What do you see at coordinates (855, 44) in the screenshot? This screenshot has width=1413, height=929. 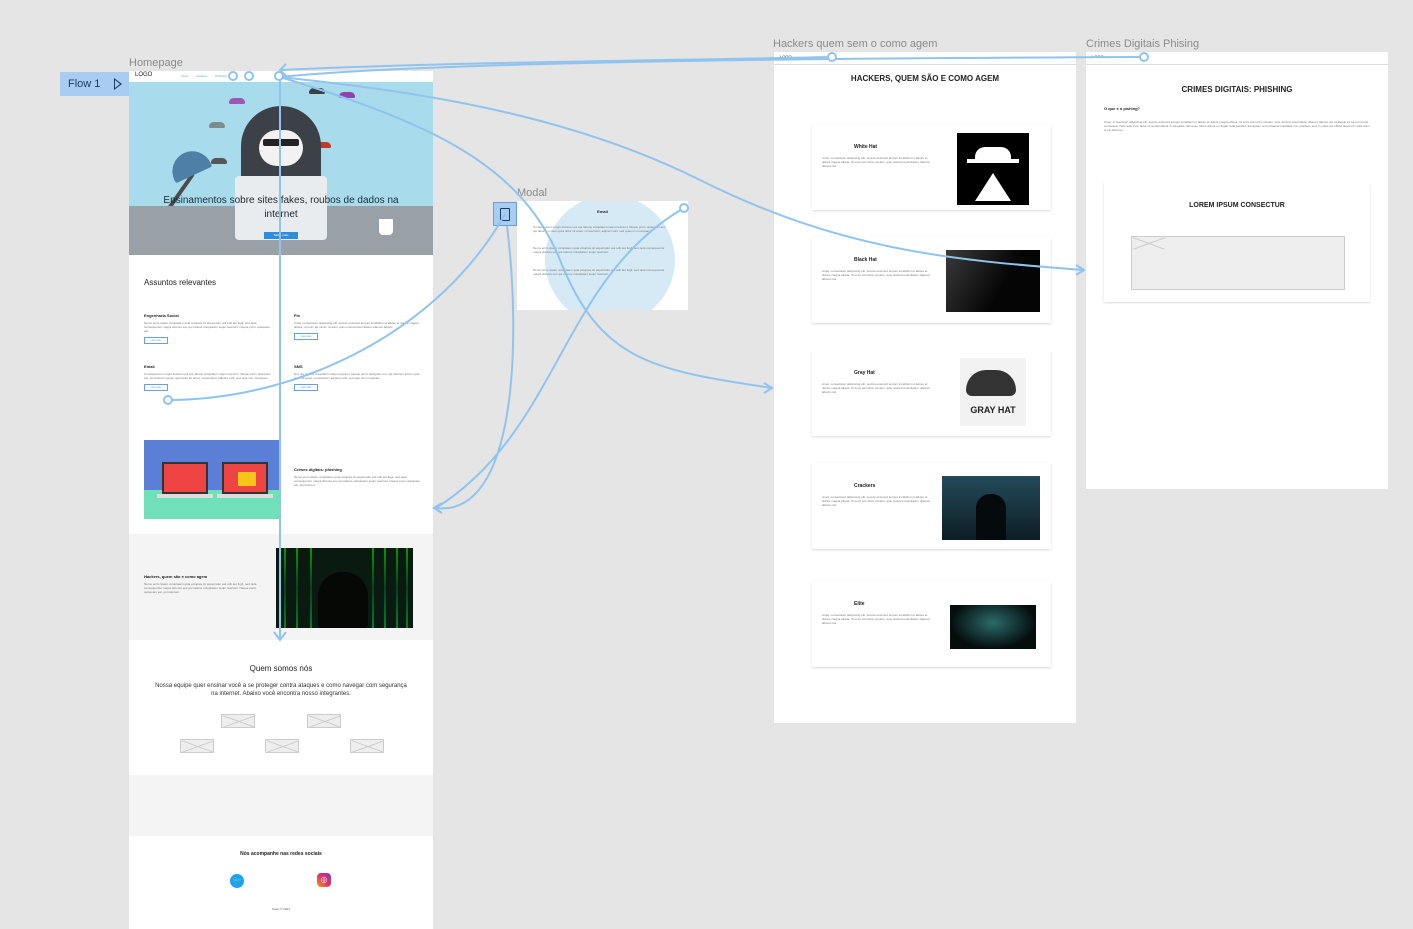 I see `frame-label-hackers: Hackers quem sem o como agem` at bounding box center [855, 44].